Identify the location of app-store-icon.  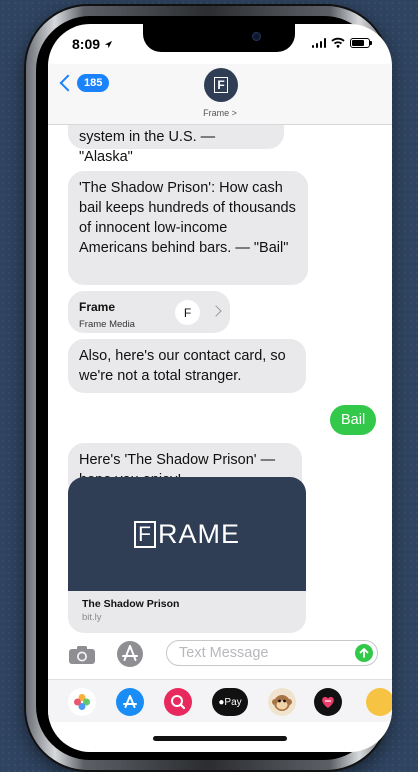
(130, 654).